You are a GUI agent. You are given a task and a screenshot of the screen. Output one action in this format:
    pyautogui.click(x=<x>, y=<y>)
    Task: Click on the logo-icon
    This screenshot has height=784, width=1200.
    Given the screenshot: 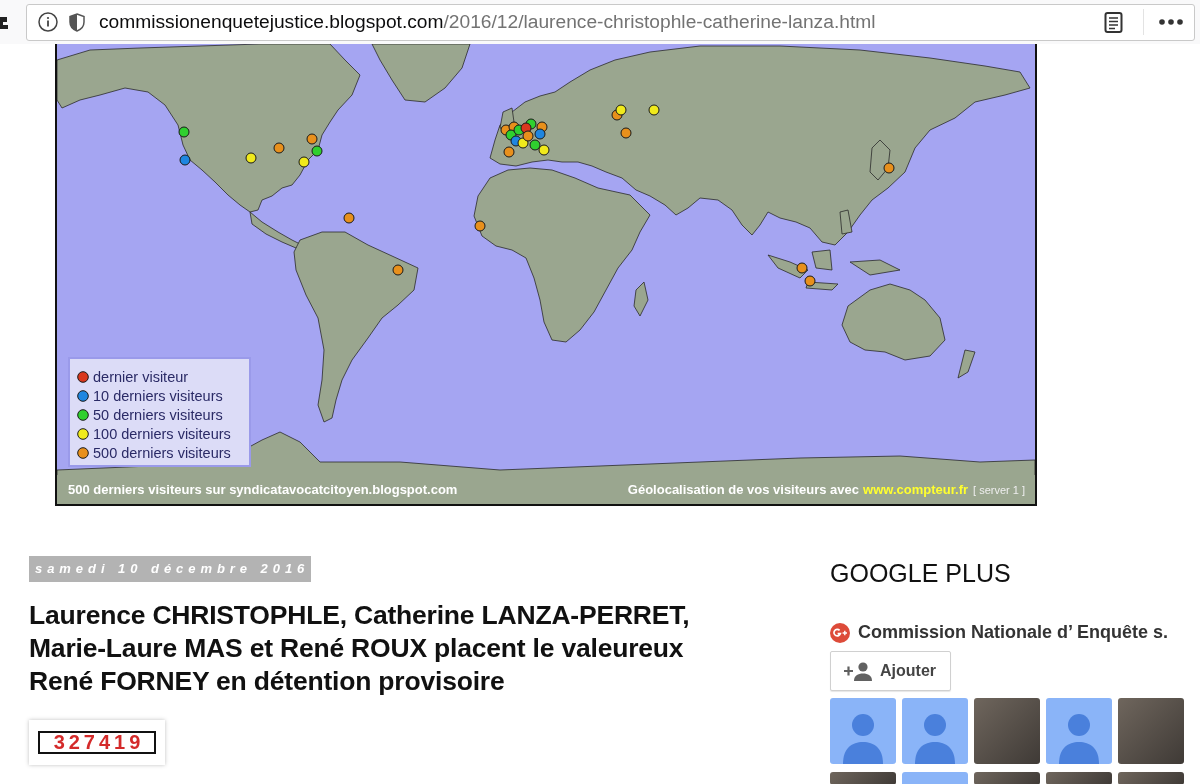 What is the action you would take?
    pyautogui.click(x=840, y=632)
    